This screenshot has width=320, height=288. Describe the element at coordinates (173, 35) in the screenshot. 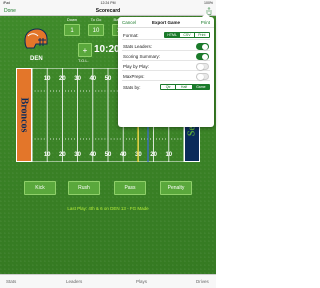

I see `format-option-html: HTML` at that location.